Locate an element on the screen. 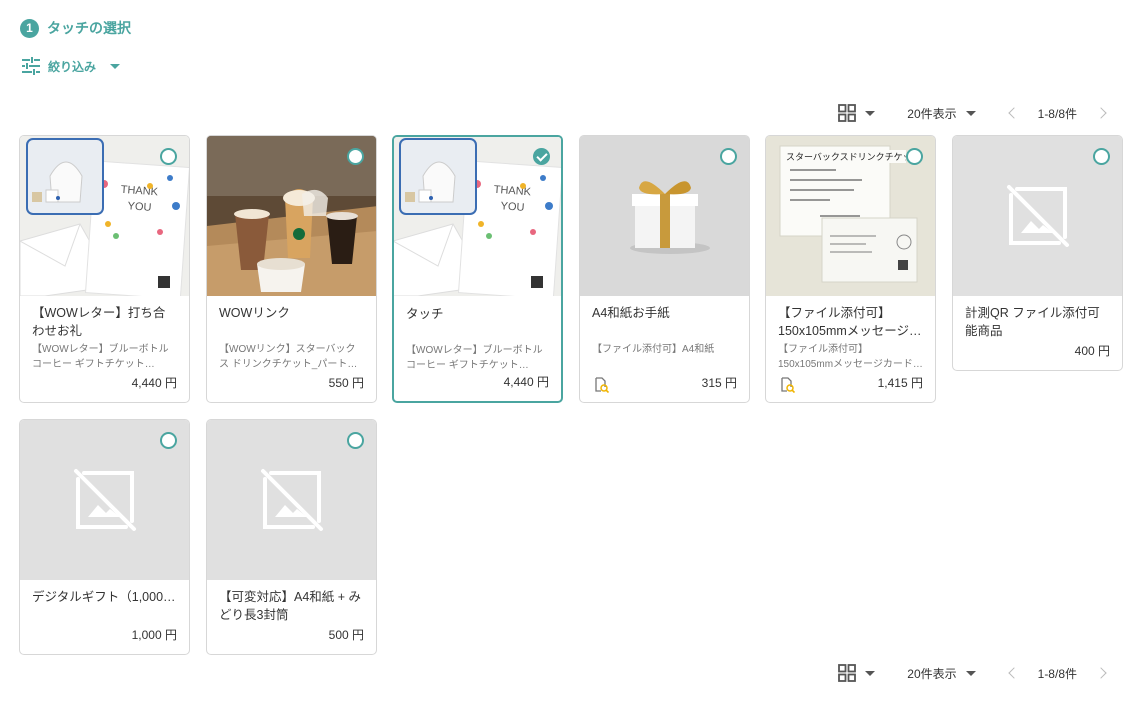 The height and width of the screenshot is (717, 1139). step-number-badge: 1 is located at coordinates (29, 28).